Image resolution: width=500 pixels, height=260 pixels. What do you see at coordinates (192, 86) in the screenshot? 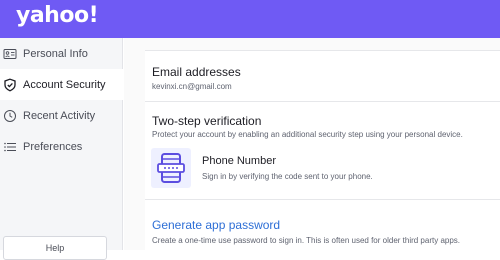
I see `email-address: kevinxi.cn@gmail.com` at bounding box center [192, 86].